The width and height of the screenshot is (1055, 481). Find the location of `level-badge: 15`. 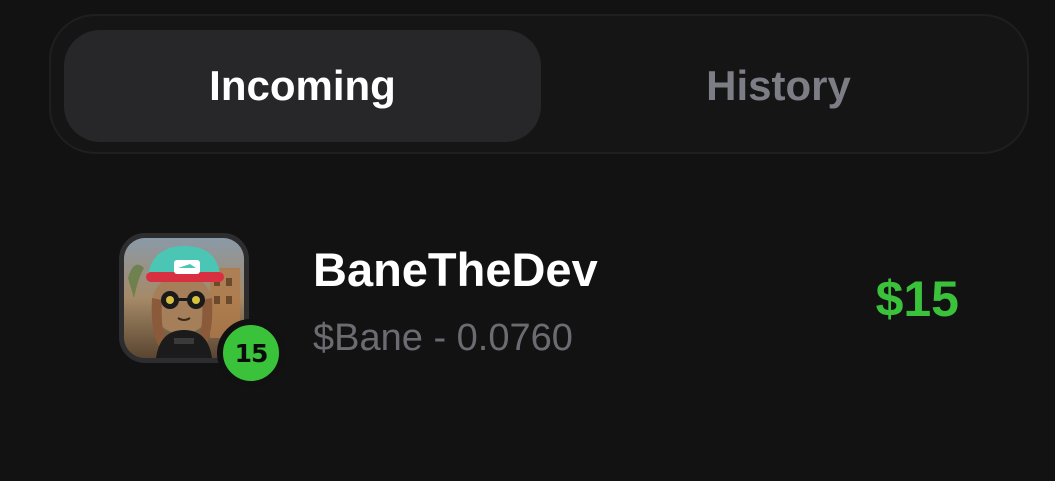

level-badge: 15 is located at coordinates (251, 353).